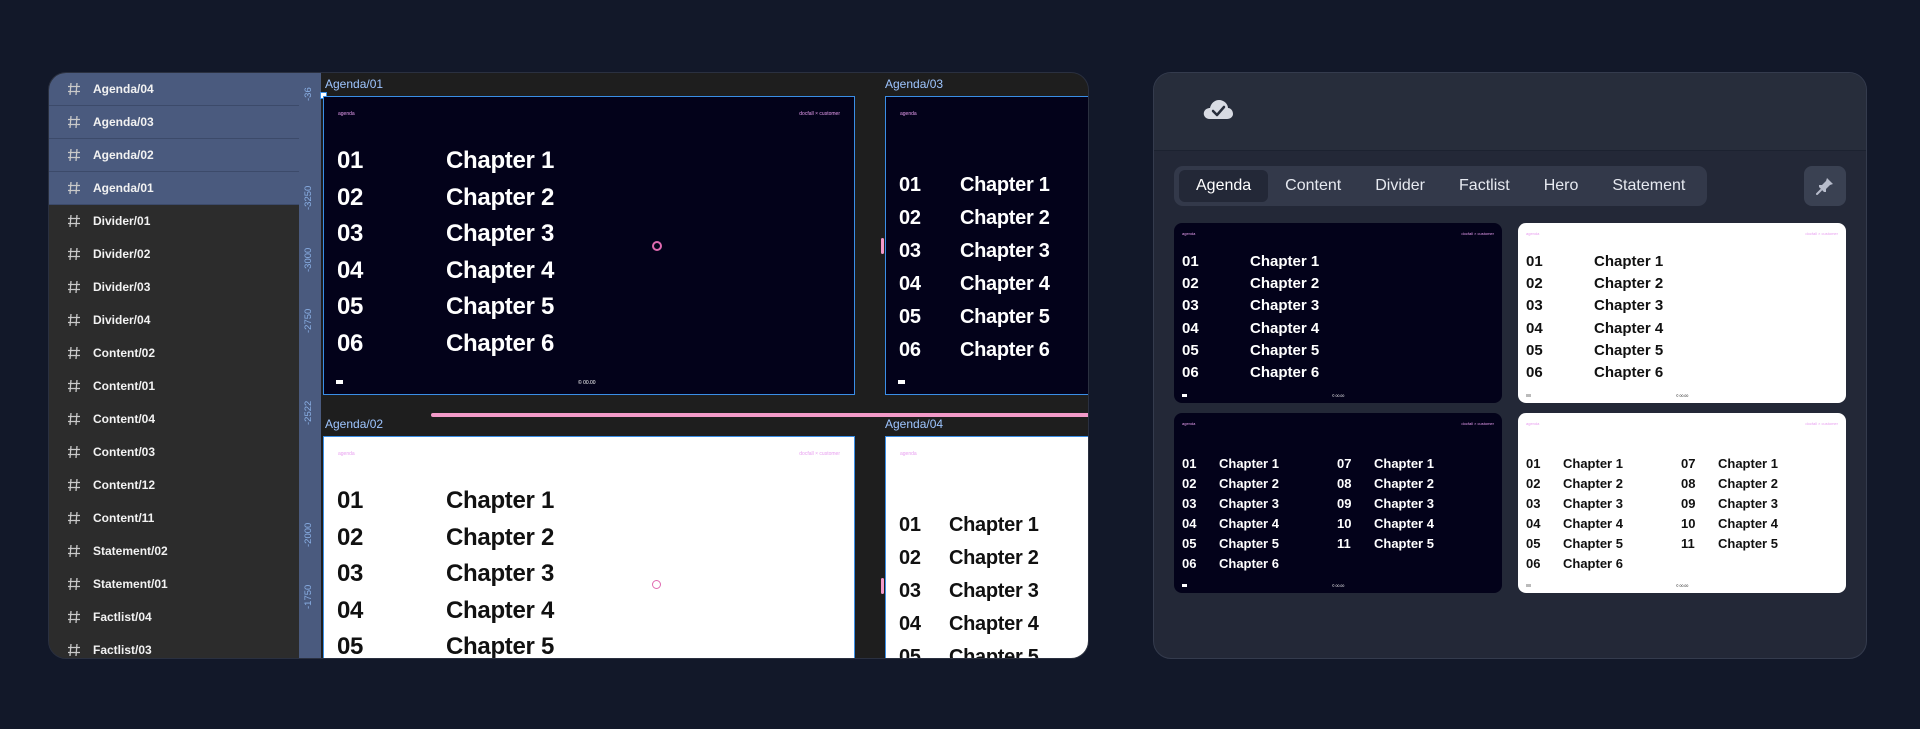 Image resolution: width=1920 pixels, height=729 pixels. What do you see at coordinates (174, 188) in the screenshot?
I see `layer-item: Agenda/01` at bounding box center [174, 188].